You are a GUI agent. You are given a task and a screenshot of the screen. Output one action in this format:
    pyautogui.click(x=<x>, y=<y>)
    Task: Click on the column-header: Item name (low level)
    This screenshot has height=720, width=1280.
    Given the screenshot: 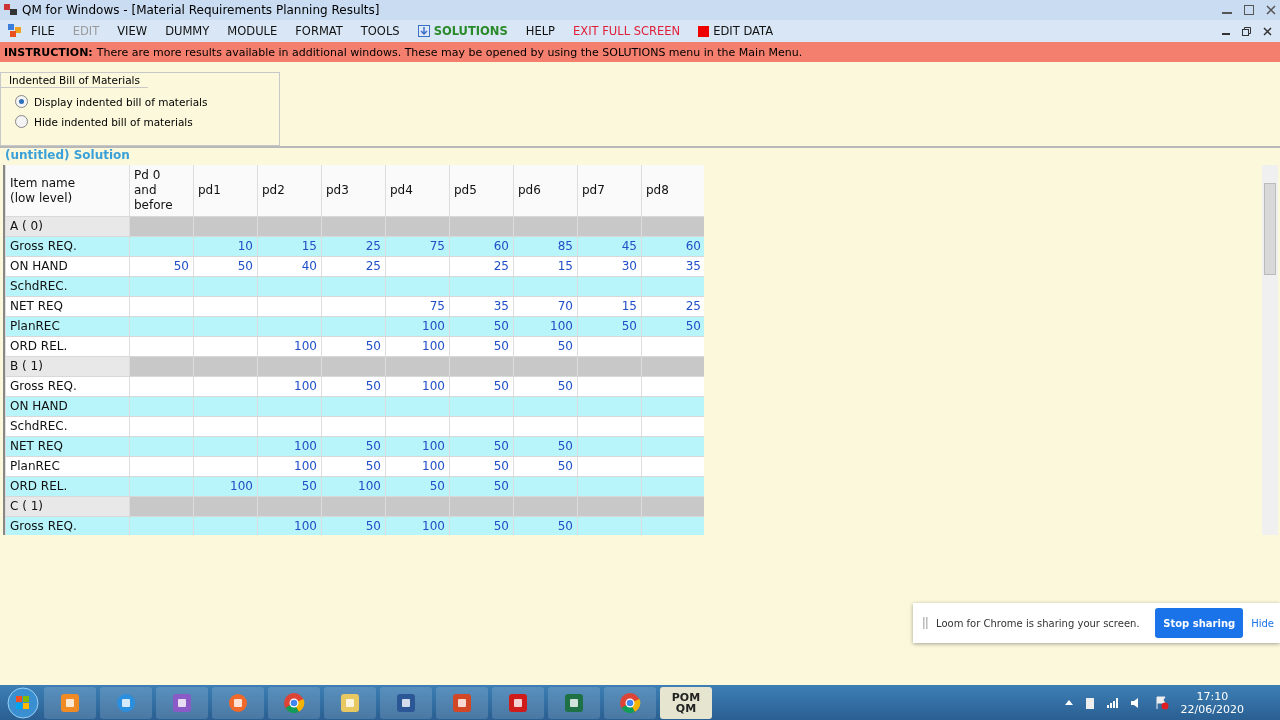 What is the action you would take?
    pyautogui.click(x=67, y=190)
    